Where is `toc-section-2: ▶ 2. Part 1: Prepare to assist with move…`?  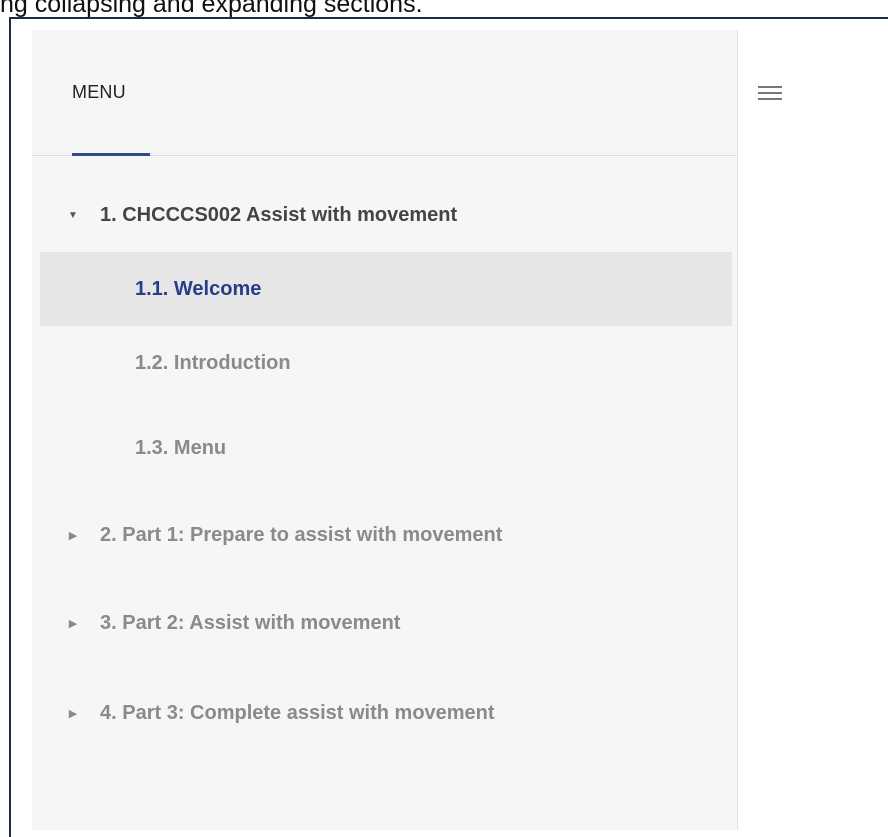
toc-section-2: ▶ 2. Part 1: Prepare to assist with move… is located at coordinates (385, 535).